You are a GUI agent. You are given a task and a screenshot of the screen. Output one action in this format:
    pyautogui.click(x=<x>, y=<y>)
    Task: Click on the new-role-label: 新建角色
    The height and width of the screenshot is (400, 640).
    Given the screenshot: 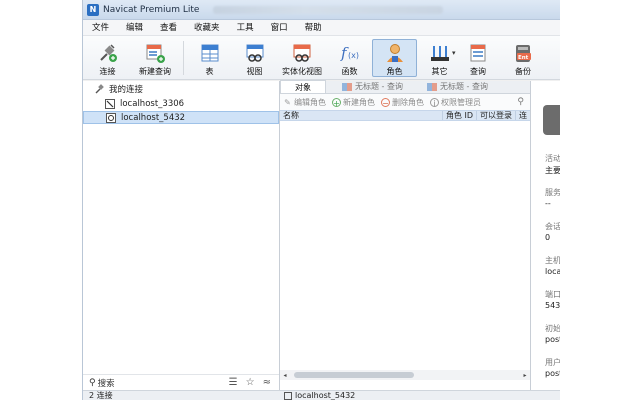 What is the action you would take?
    pyautogui.click(x=359, y=102)
    